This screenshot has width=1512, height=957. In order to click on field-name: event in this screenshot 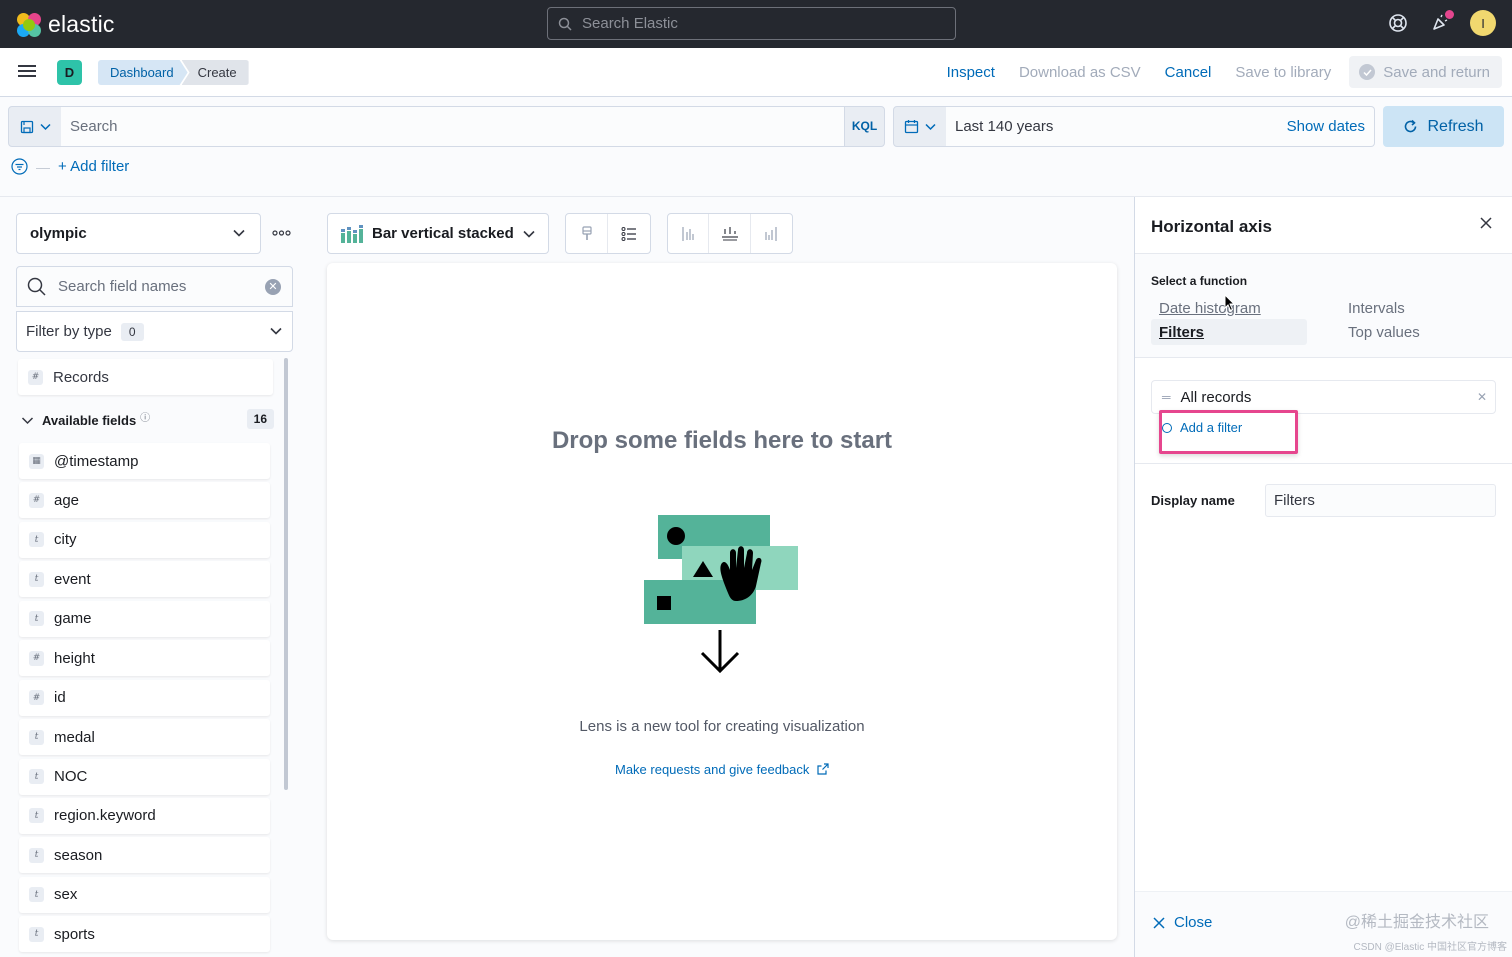, I will do `click(72, 579)`.